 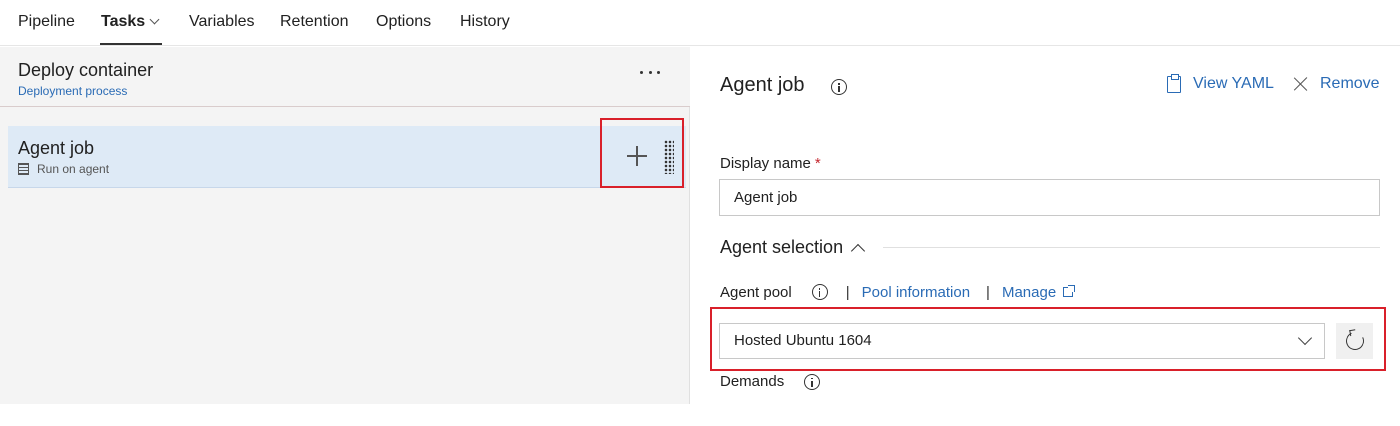 I want to click on agent-job-subtitle: Run on agent, so click(x=63, y=169).